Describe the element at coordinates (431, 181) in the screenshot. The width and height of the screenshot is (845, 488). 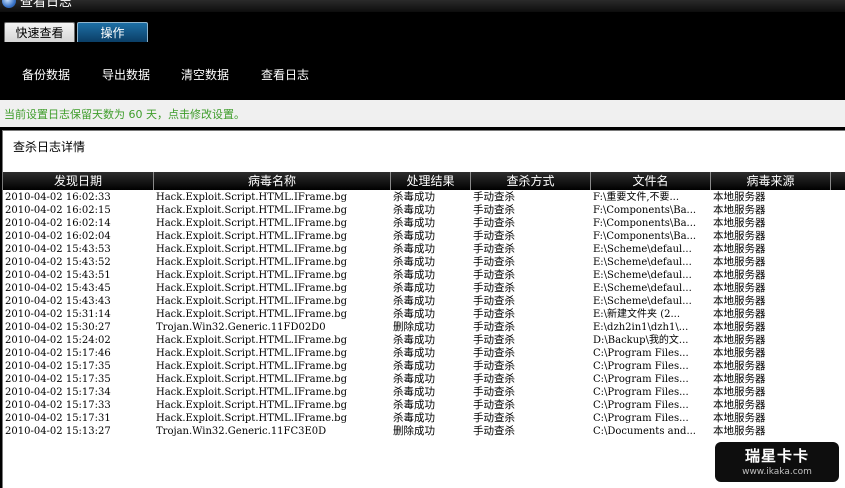
I see `column-header-result: 处理结果` at that location.